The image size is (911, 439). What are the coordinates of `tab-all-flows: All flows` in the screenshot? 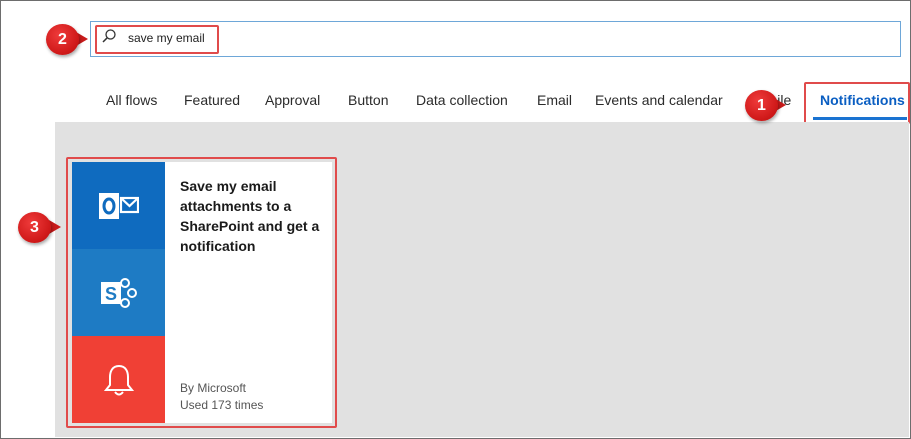 It's located at (131, 100).